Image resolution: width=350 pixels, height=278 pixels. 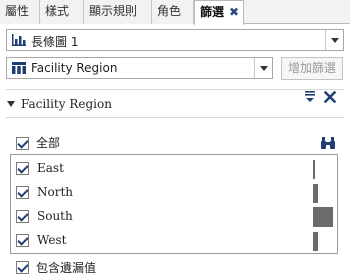 I want to click on binoculars-icon, so click(x=328, y=143).